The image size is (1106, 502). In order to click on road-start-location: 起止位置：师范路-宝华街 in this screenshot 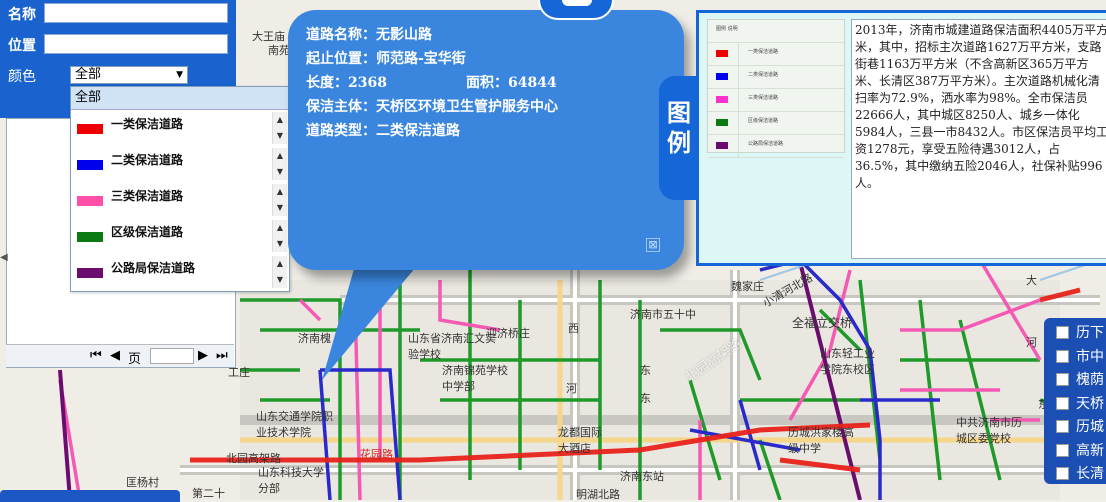, I will do `click(386, 59)`.